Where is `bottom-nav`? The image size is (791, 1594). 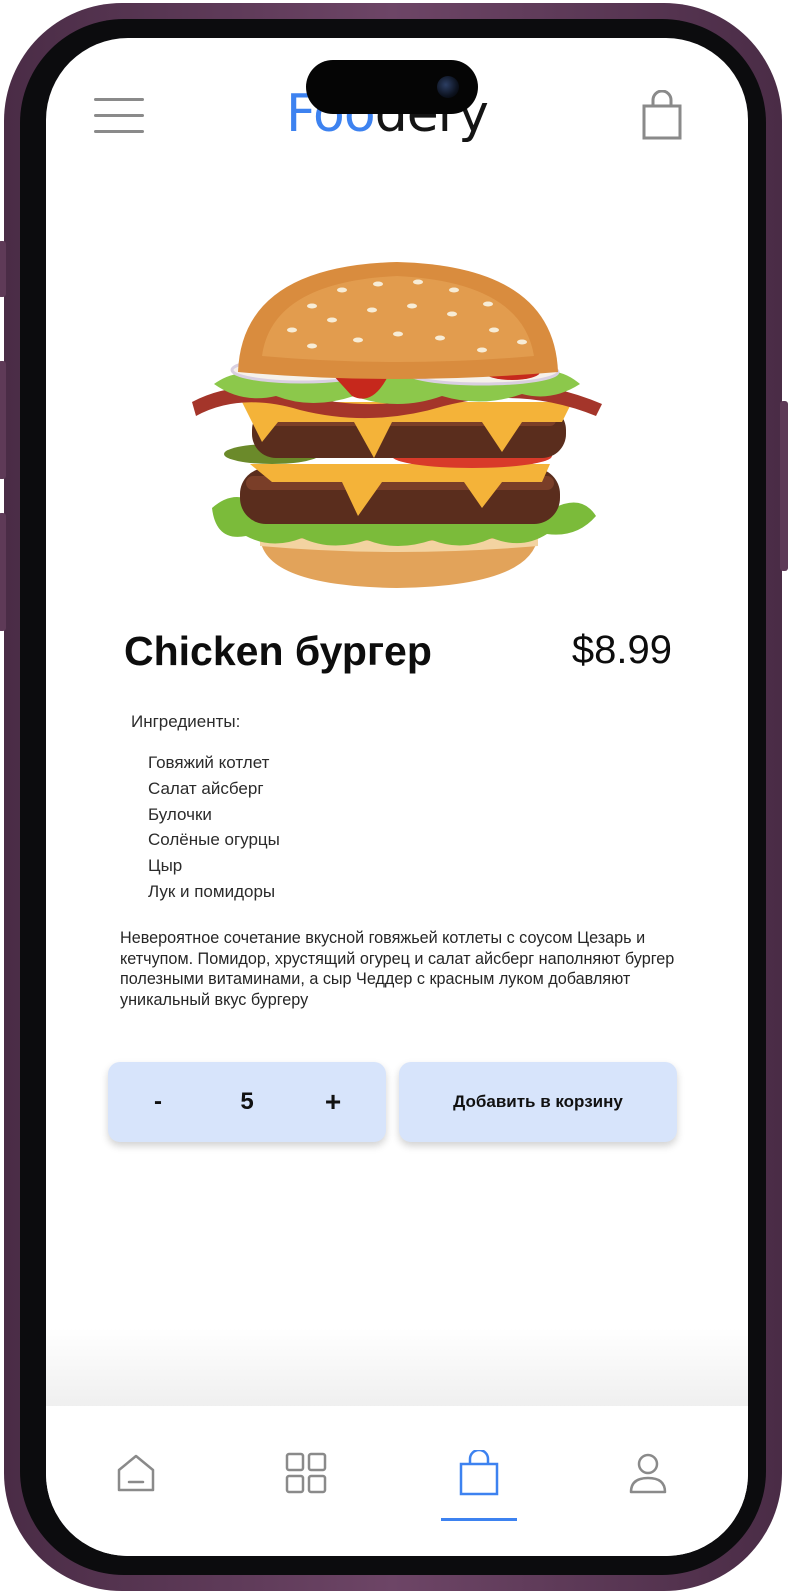 bottom-nav is located at coordinates (397, 1481).